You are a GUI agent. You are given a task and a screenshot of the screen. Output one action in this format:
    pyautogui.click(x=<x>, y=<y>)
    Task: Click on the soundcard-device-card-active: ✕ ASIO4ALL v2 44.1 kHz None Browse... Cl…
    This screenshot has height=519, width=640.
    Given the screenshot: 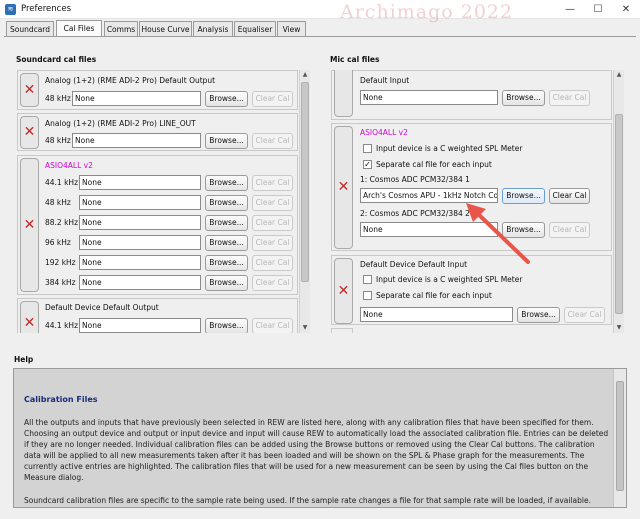 What is the action you would take?
    pyautogui.click(x=157, y=225)
    